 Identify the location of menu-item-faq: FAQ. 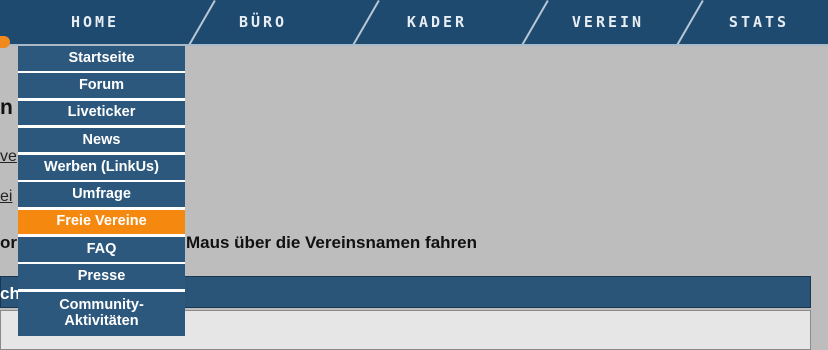
(101, 249).